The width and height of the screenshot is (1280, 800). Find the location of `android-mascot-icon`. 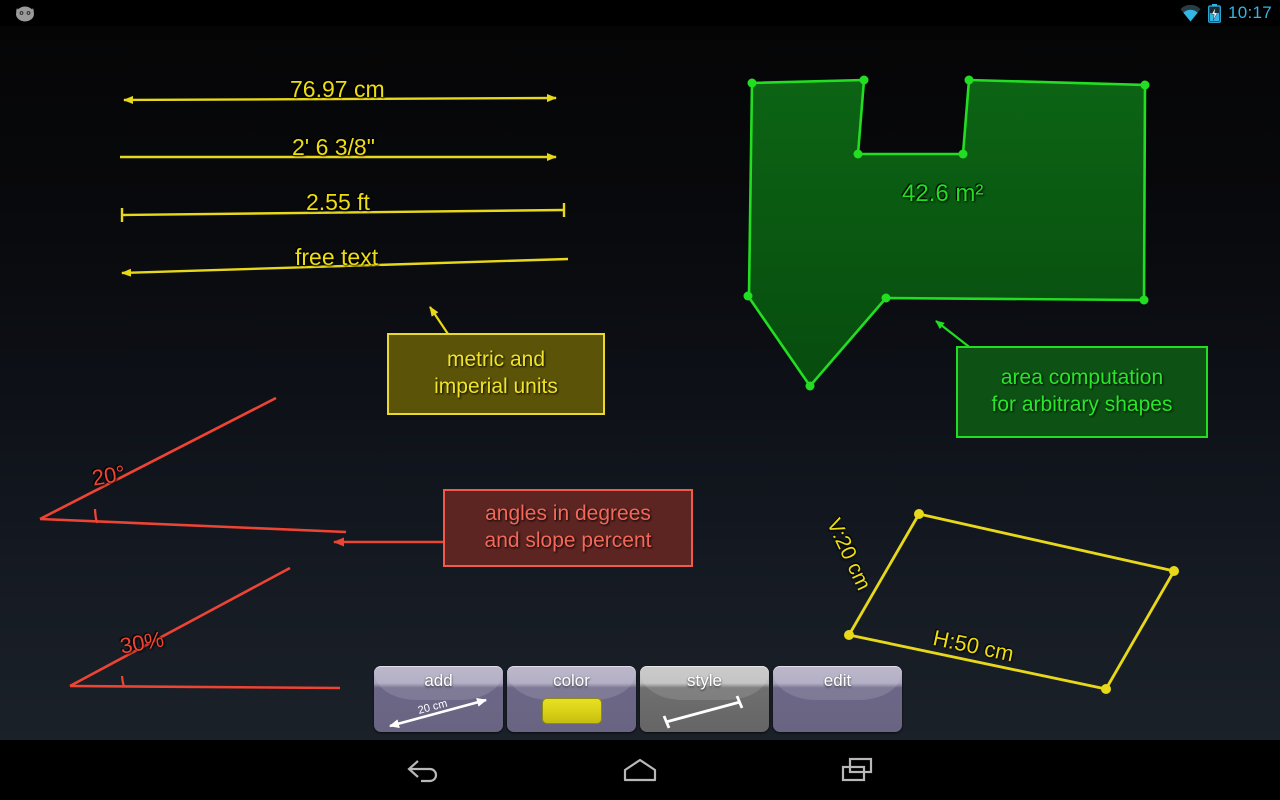

android-mascot-icon is located at coordinates (25, 14).